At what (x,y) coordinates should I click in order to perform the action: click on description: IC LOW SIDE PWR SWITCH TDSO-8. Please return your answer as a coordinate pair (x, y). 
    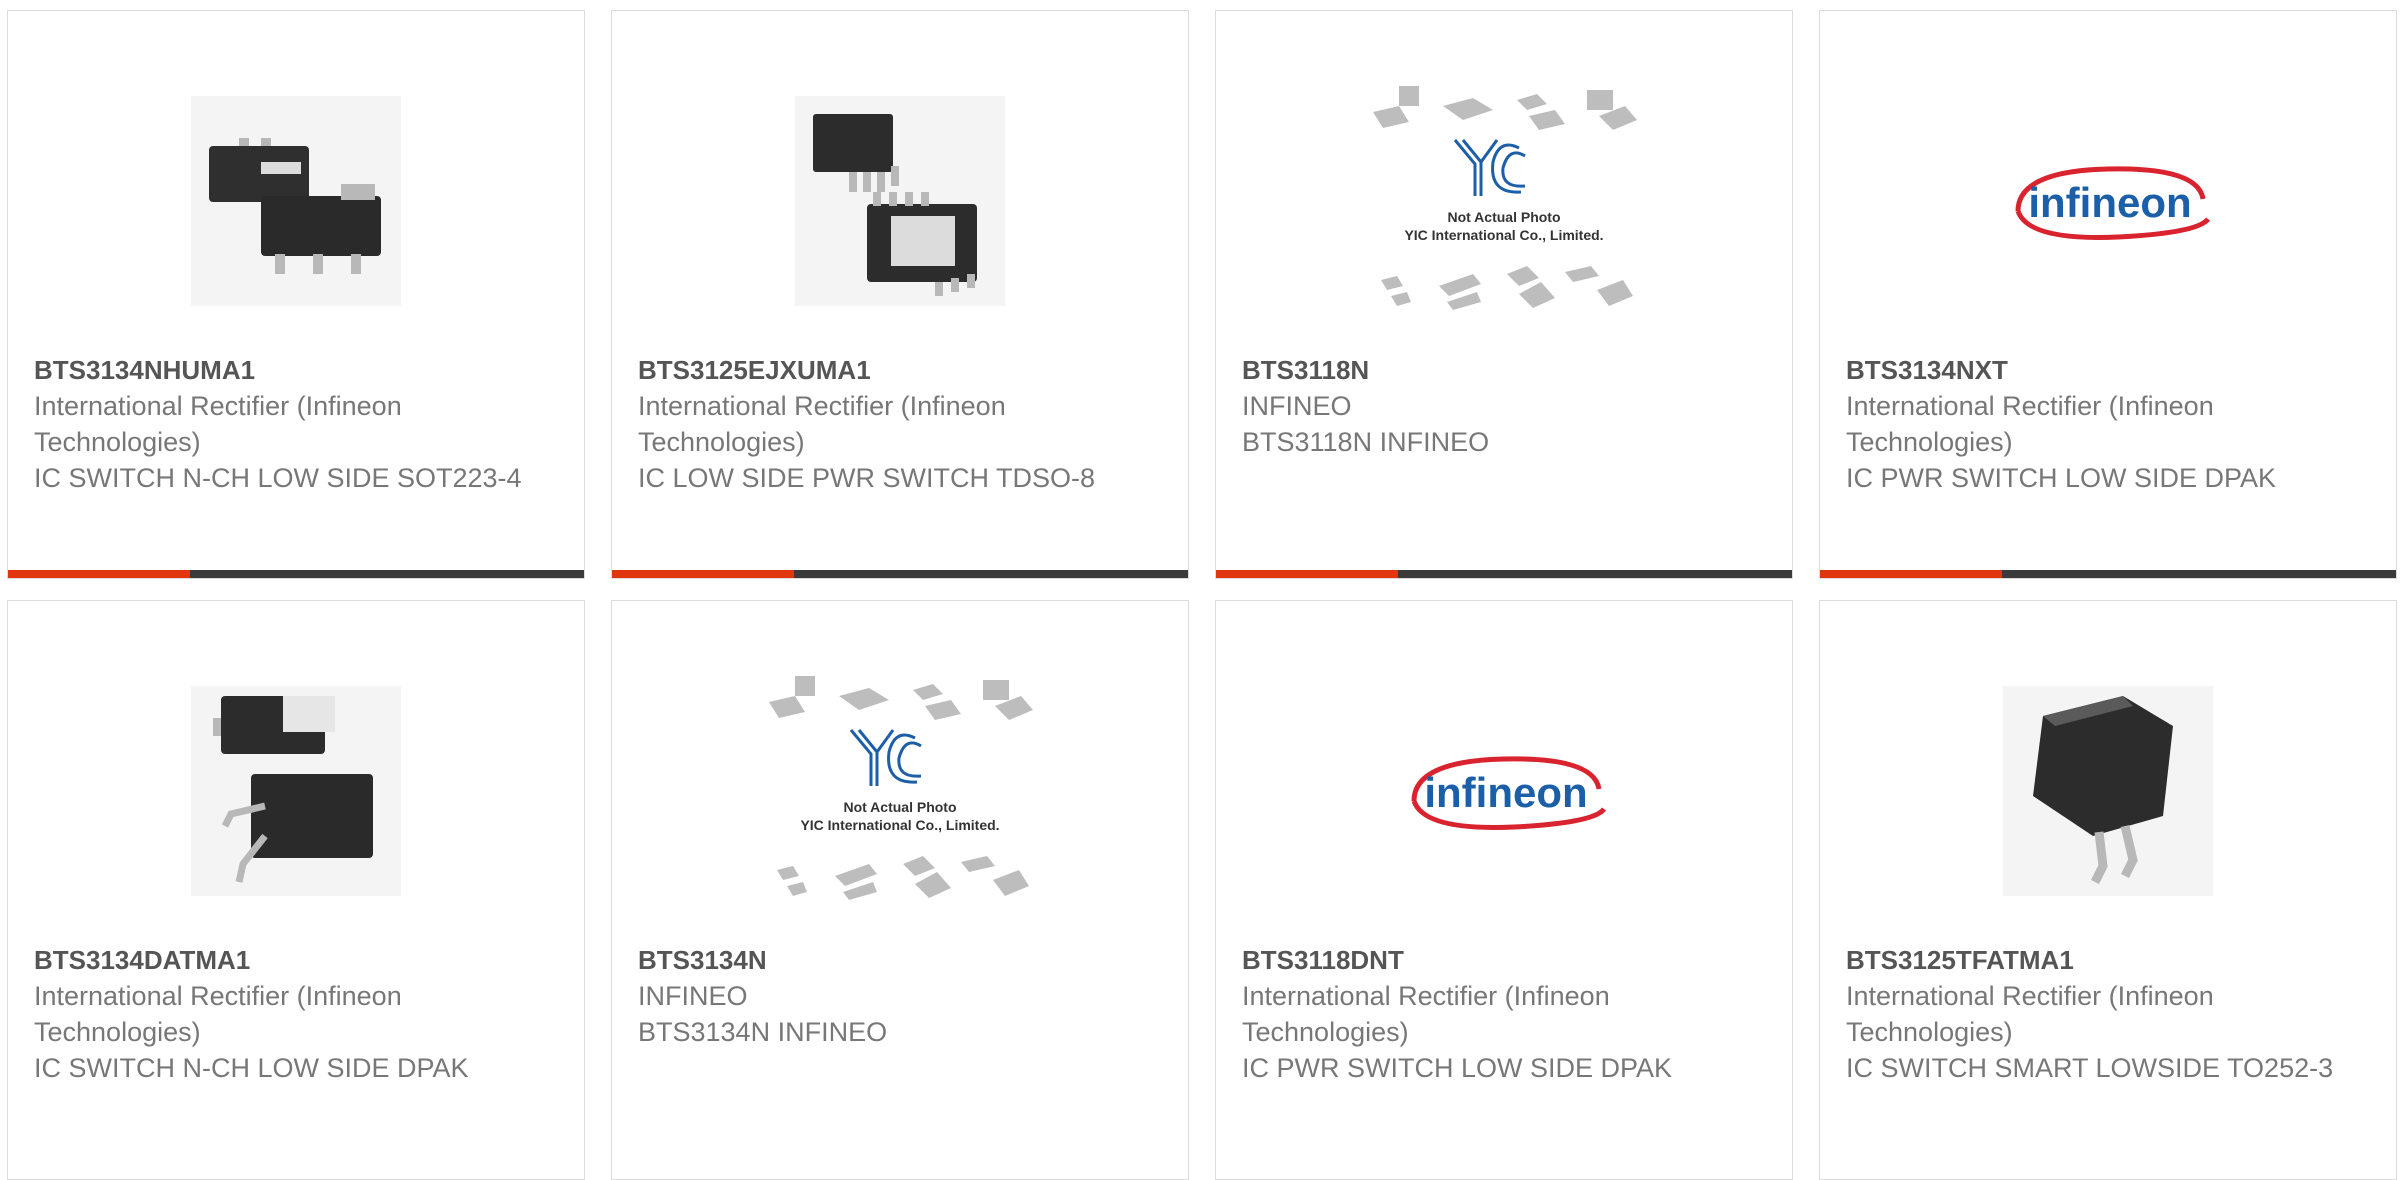
    Looking at the image, I should click on (867, 478).